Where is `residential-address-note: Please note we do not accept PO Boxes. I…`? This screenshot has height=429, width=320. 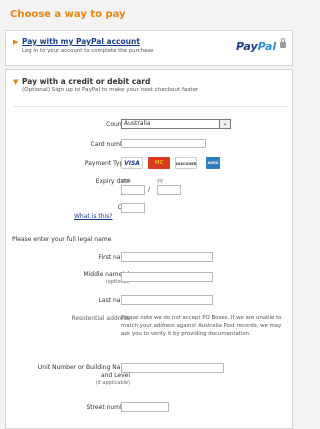
residential-address-note: Please note we do not accept PO Boxes. I… is located at coordinates (201, 326).